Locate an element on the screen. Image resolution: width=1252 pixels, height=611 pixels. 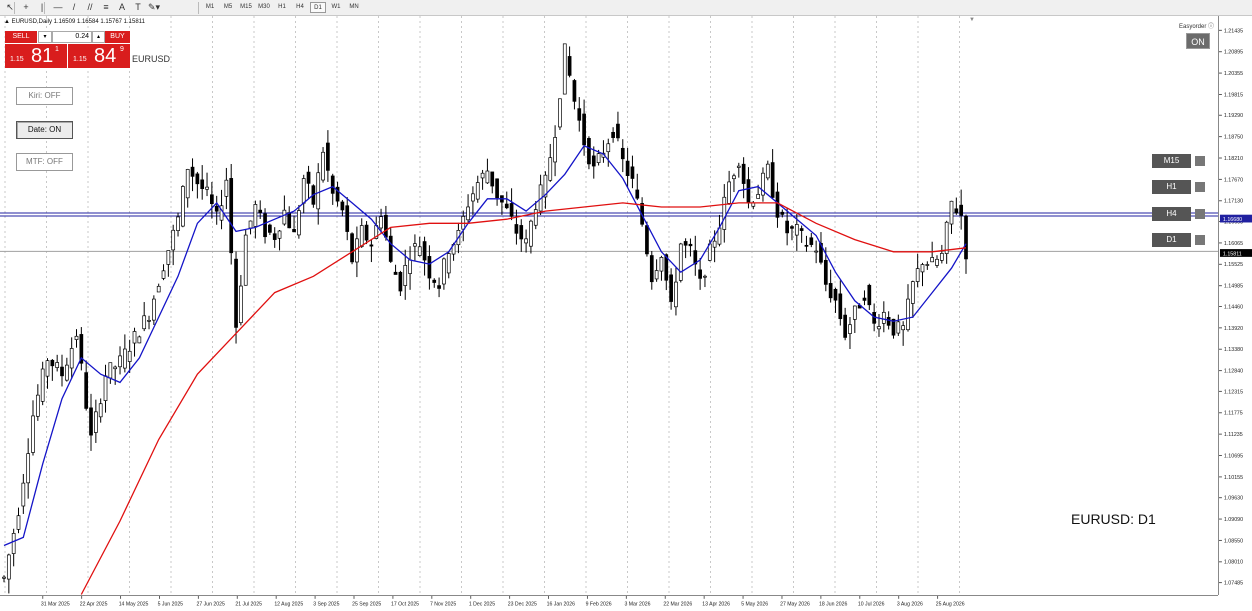
mtf-h1-button: H1 is located at coordinates (1171, 187).